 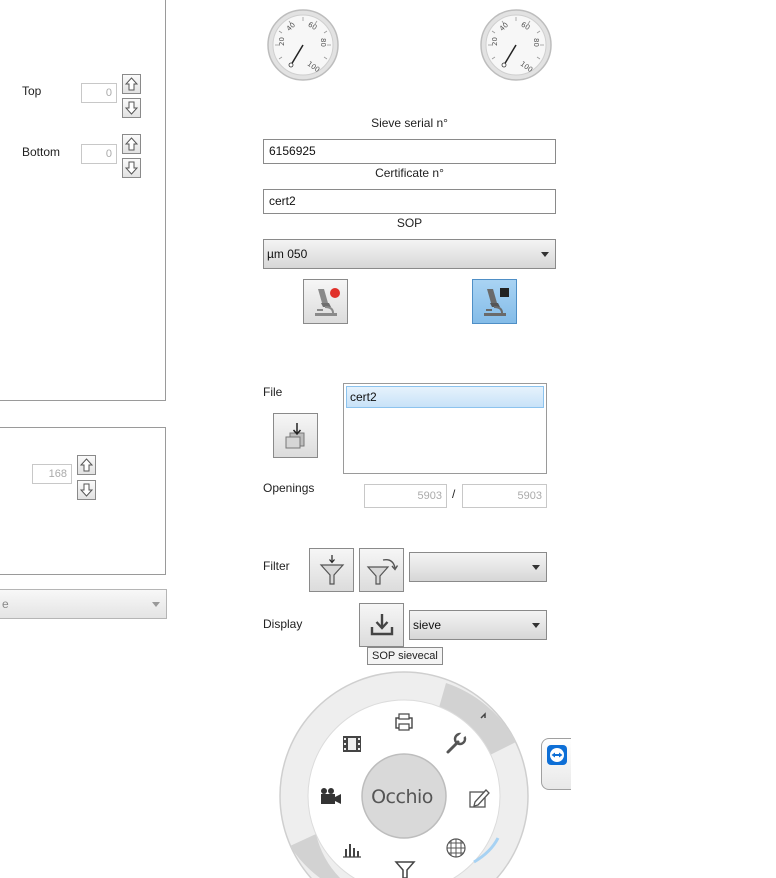 I want to click on mid-value-input: 168, so click(x=52, y=474).